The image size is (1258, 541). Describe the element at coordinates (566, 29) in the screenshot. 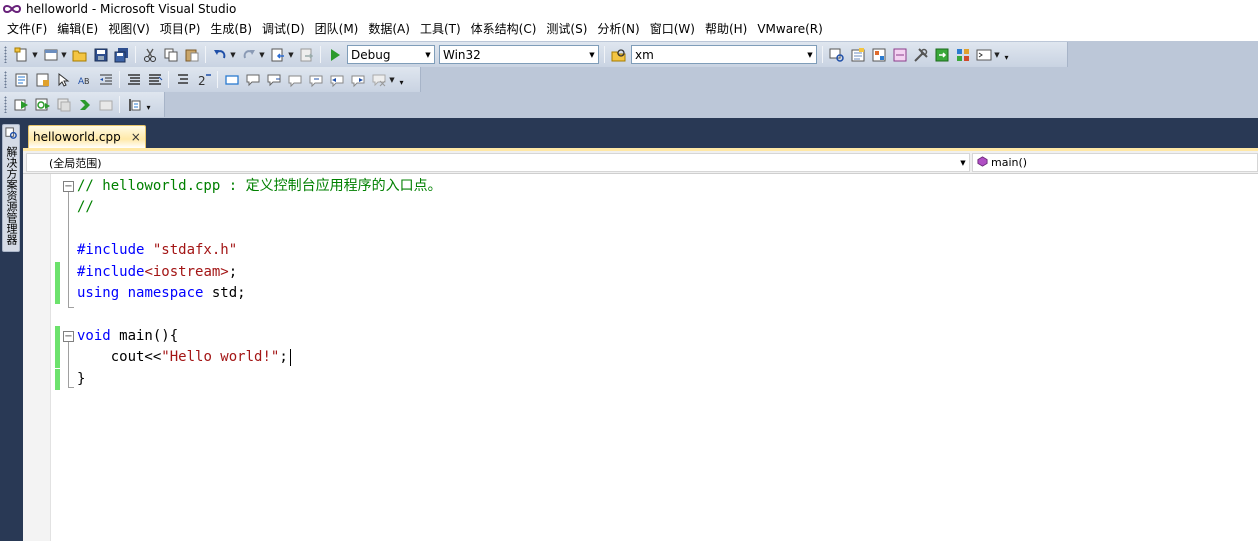

I see `menu-test: 测试(S)` at that location.